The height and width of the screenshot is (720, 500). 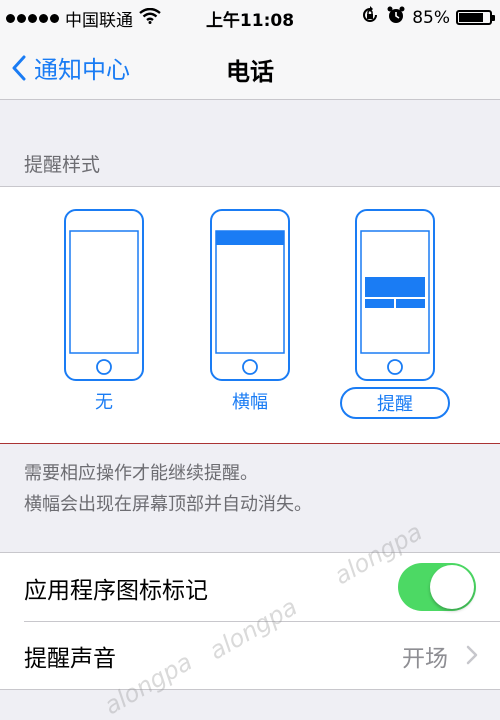 What do you see at coordinates (425, 659) in the screenshot?
I see `alert-sound-value: 开场` at bounding box center [425, 659].